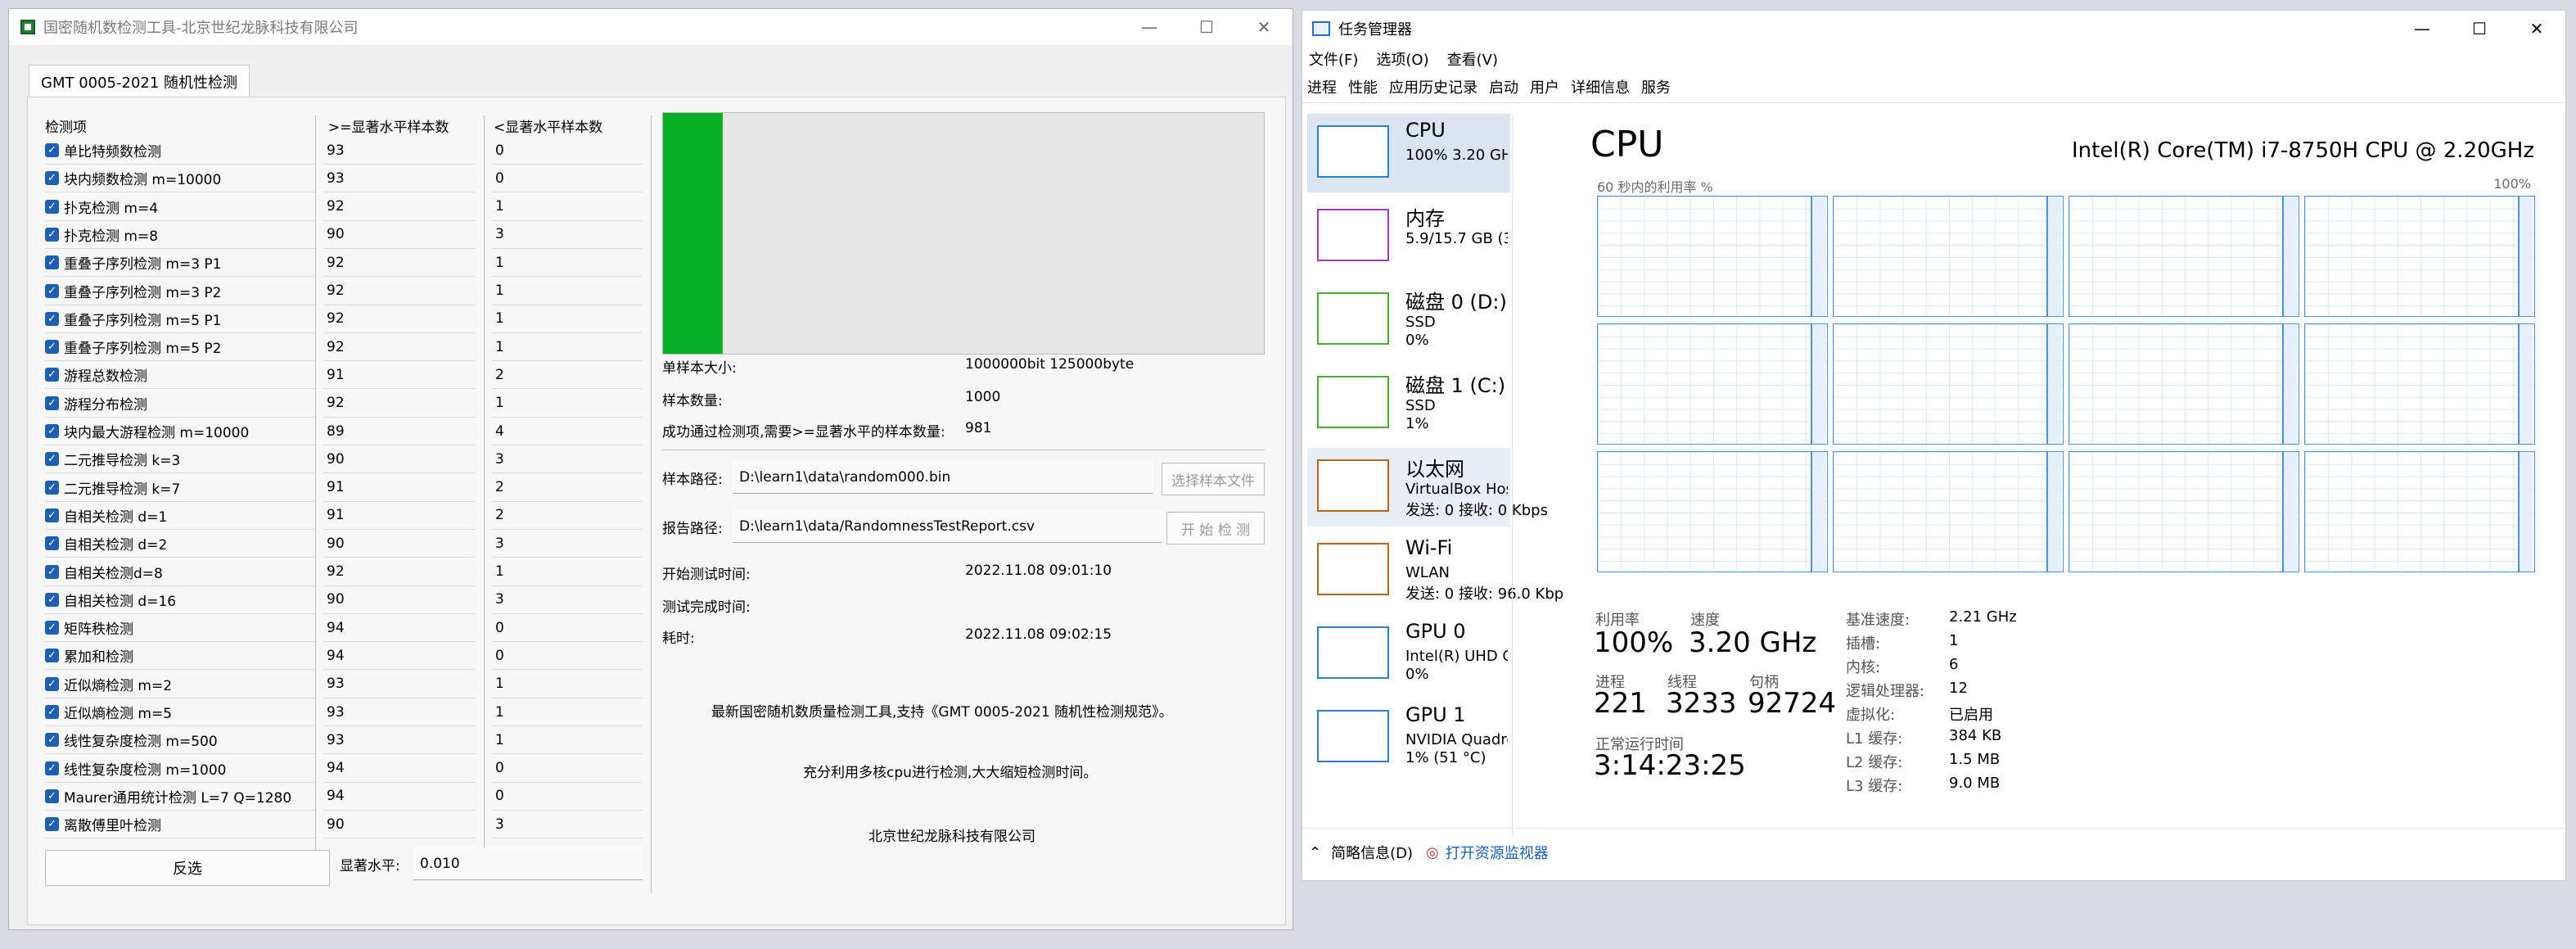 This screenshot has height=949, width=2576. Describe the element at coordinates (1408, 153) in the screenshot. I see `resource-item: CPU 100% 3.20 GHz` at that location.